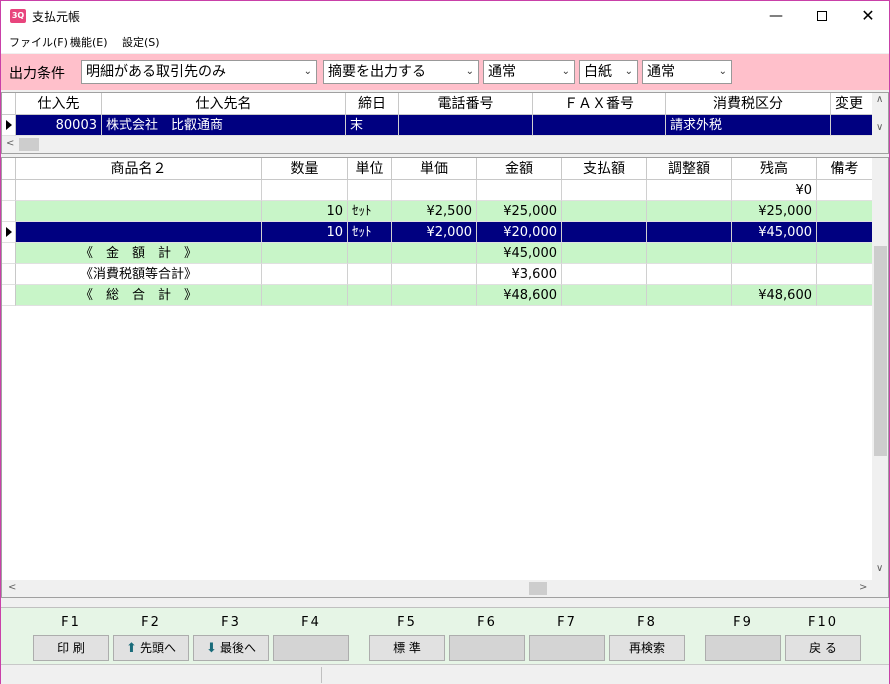  What do you see at coordinates (538, 588) in the screenshot?
I see `ledger-hscroll-thumb` at bounding box center [538, 588].